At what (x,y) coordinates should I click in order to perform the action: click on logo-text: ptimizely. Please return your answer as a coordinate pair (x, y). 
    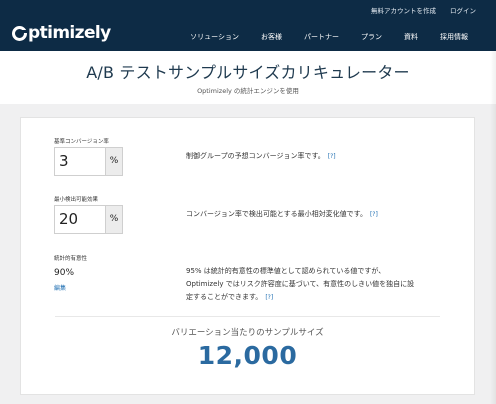
    Looking at the image, I should click on (69, 33).